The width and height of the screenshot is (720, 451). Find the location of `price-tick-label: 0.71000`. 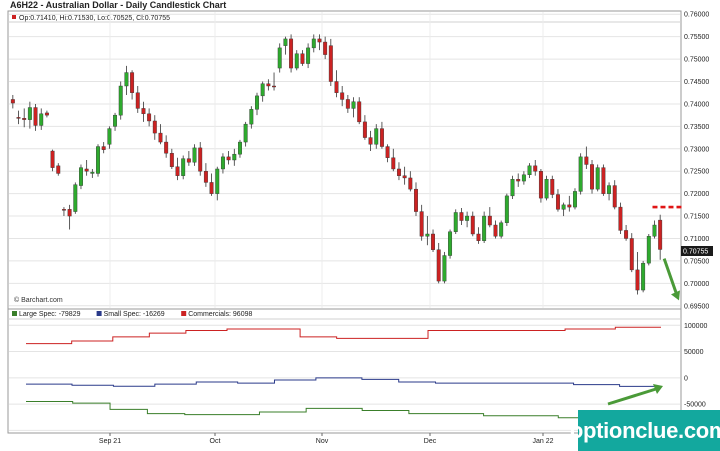

price-tick-label: 0.71000 is located at coordinates (696, 239).